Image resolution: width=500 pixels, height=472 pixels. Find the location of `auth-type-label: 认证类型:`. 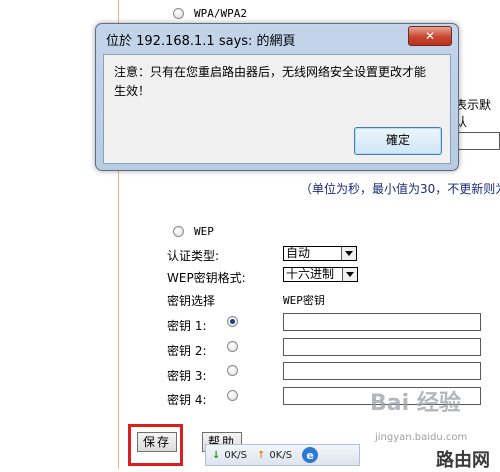

auth-type-label: 认证类型: is located at coordinates (193, 256).